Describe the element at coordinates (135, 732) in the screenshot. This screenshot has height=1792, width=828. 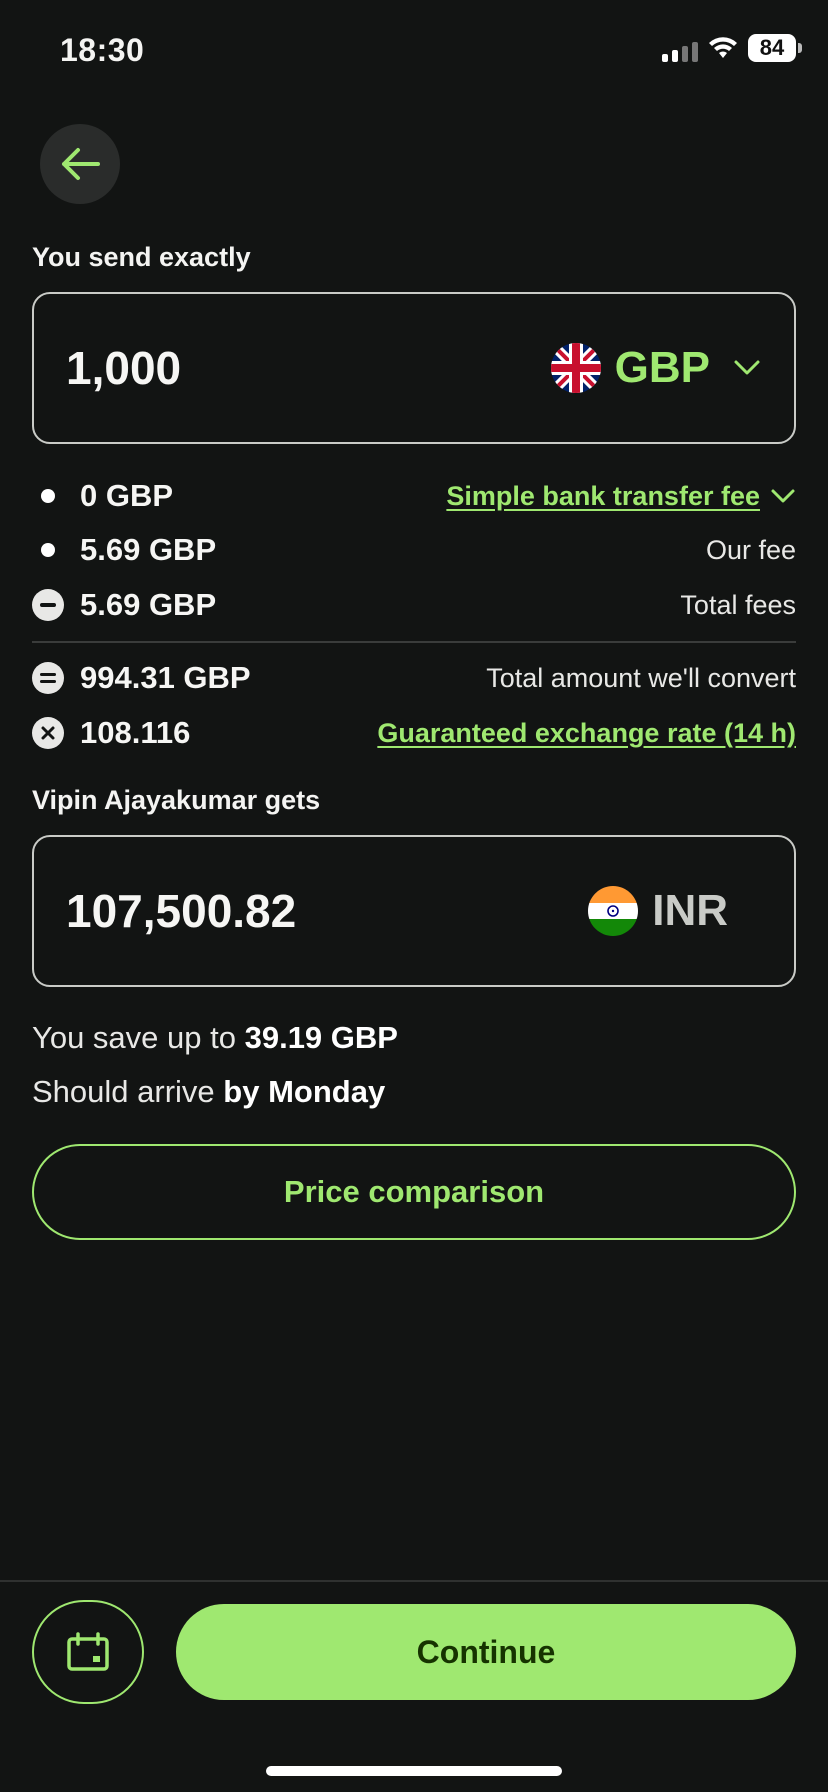
I see `exchange-rate-value: 108.116` at that location.